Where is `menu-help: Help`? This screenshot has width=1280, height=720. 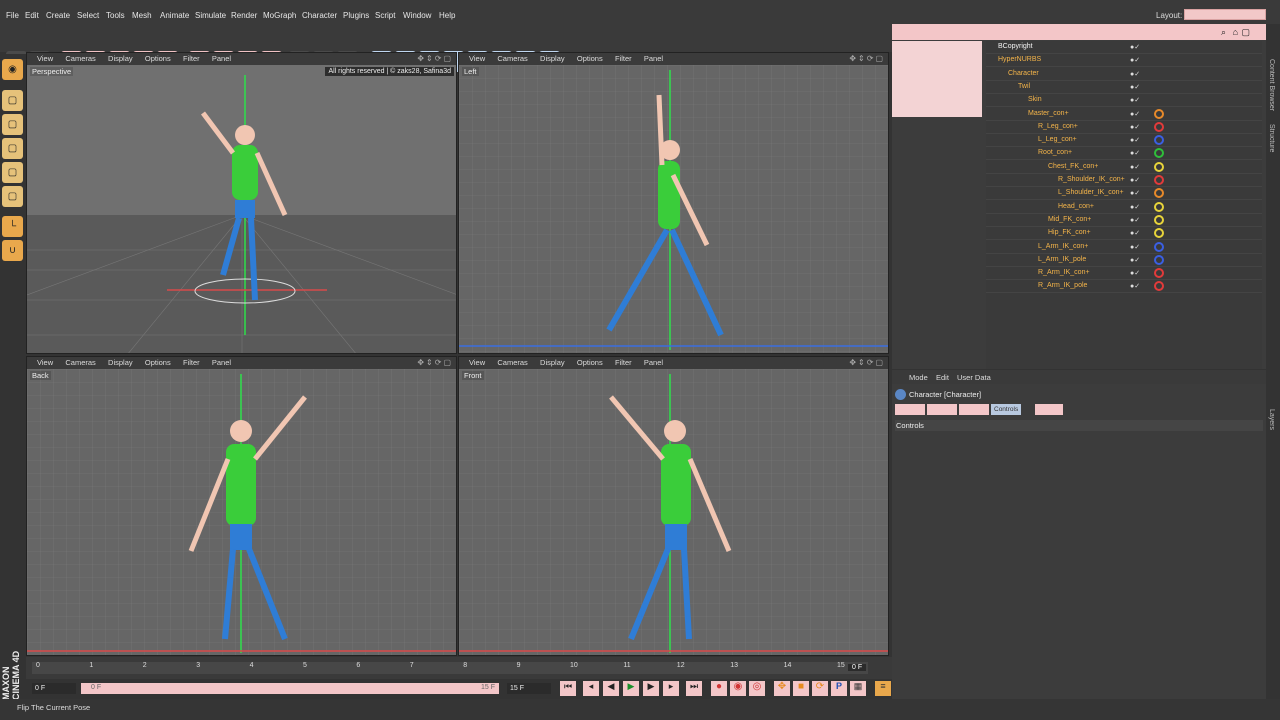
menu-help: Help is located at coordinates (447, 15).